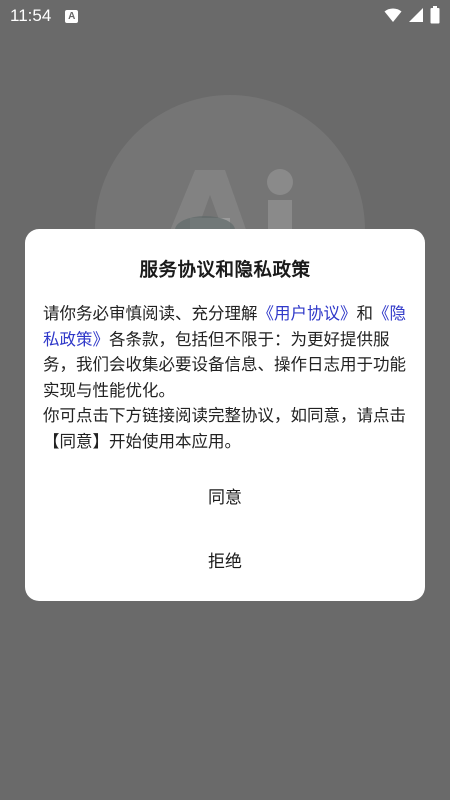 The height and width of the screenshot is (800, 450). What do you see at coordinates (225, 16) in the screenshot?
I see `status-bar: 11:54 A` at bounding box center [225, 16].